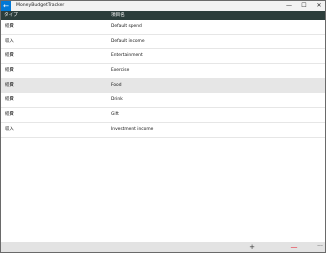  What do you see at coordinates (6, 6) in the screenshot?
I see `back-arrow-icon: ←` at bounding box center [6, 6].